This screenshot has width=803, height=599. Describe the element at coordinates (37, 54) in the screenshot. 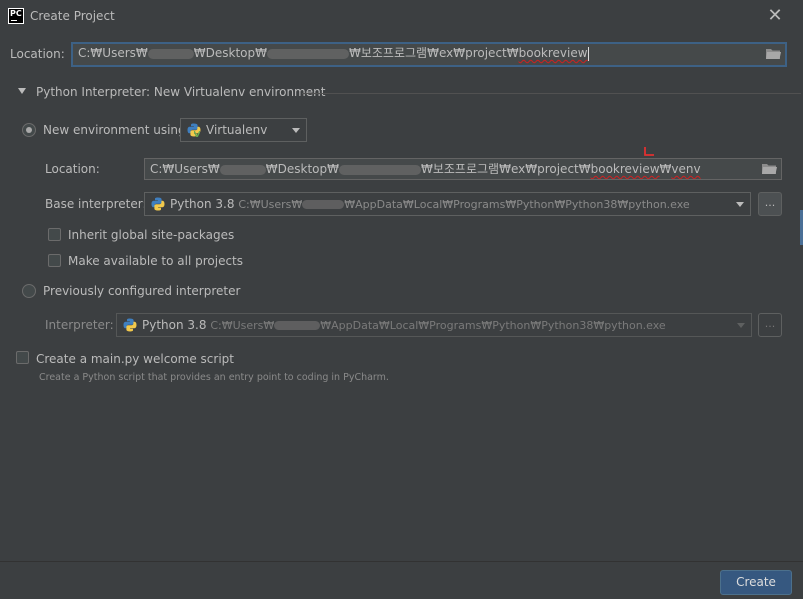

I see `location-label: Location:` at that location.